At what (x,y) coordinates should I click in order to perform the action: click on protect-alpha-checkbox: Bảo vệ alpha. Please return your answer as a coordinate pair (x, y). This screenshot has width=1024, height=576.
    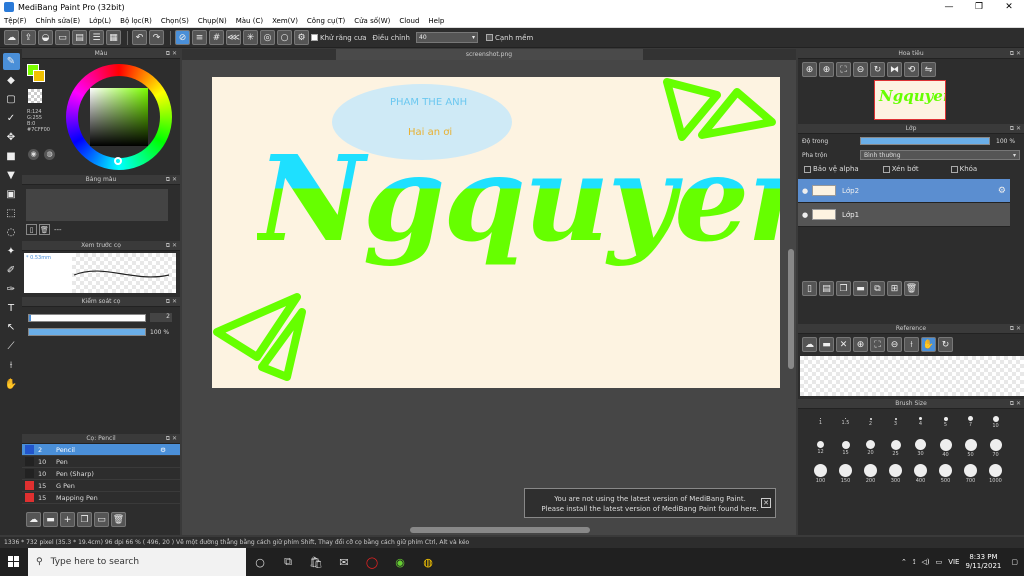
    Looking at the image, I should click on (831, 169).